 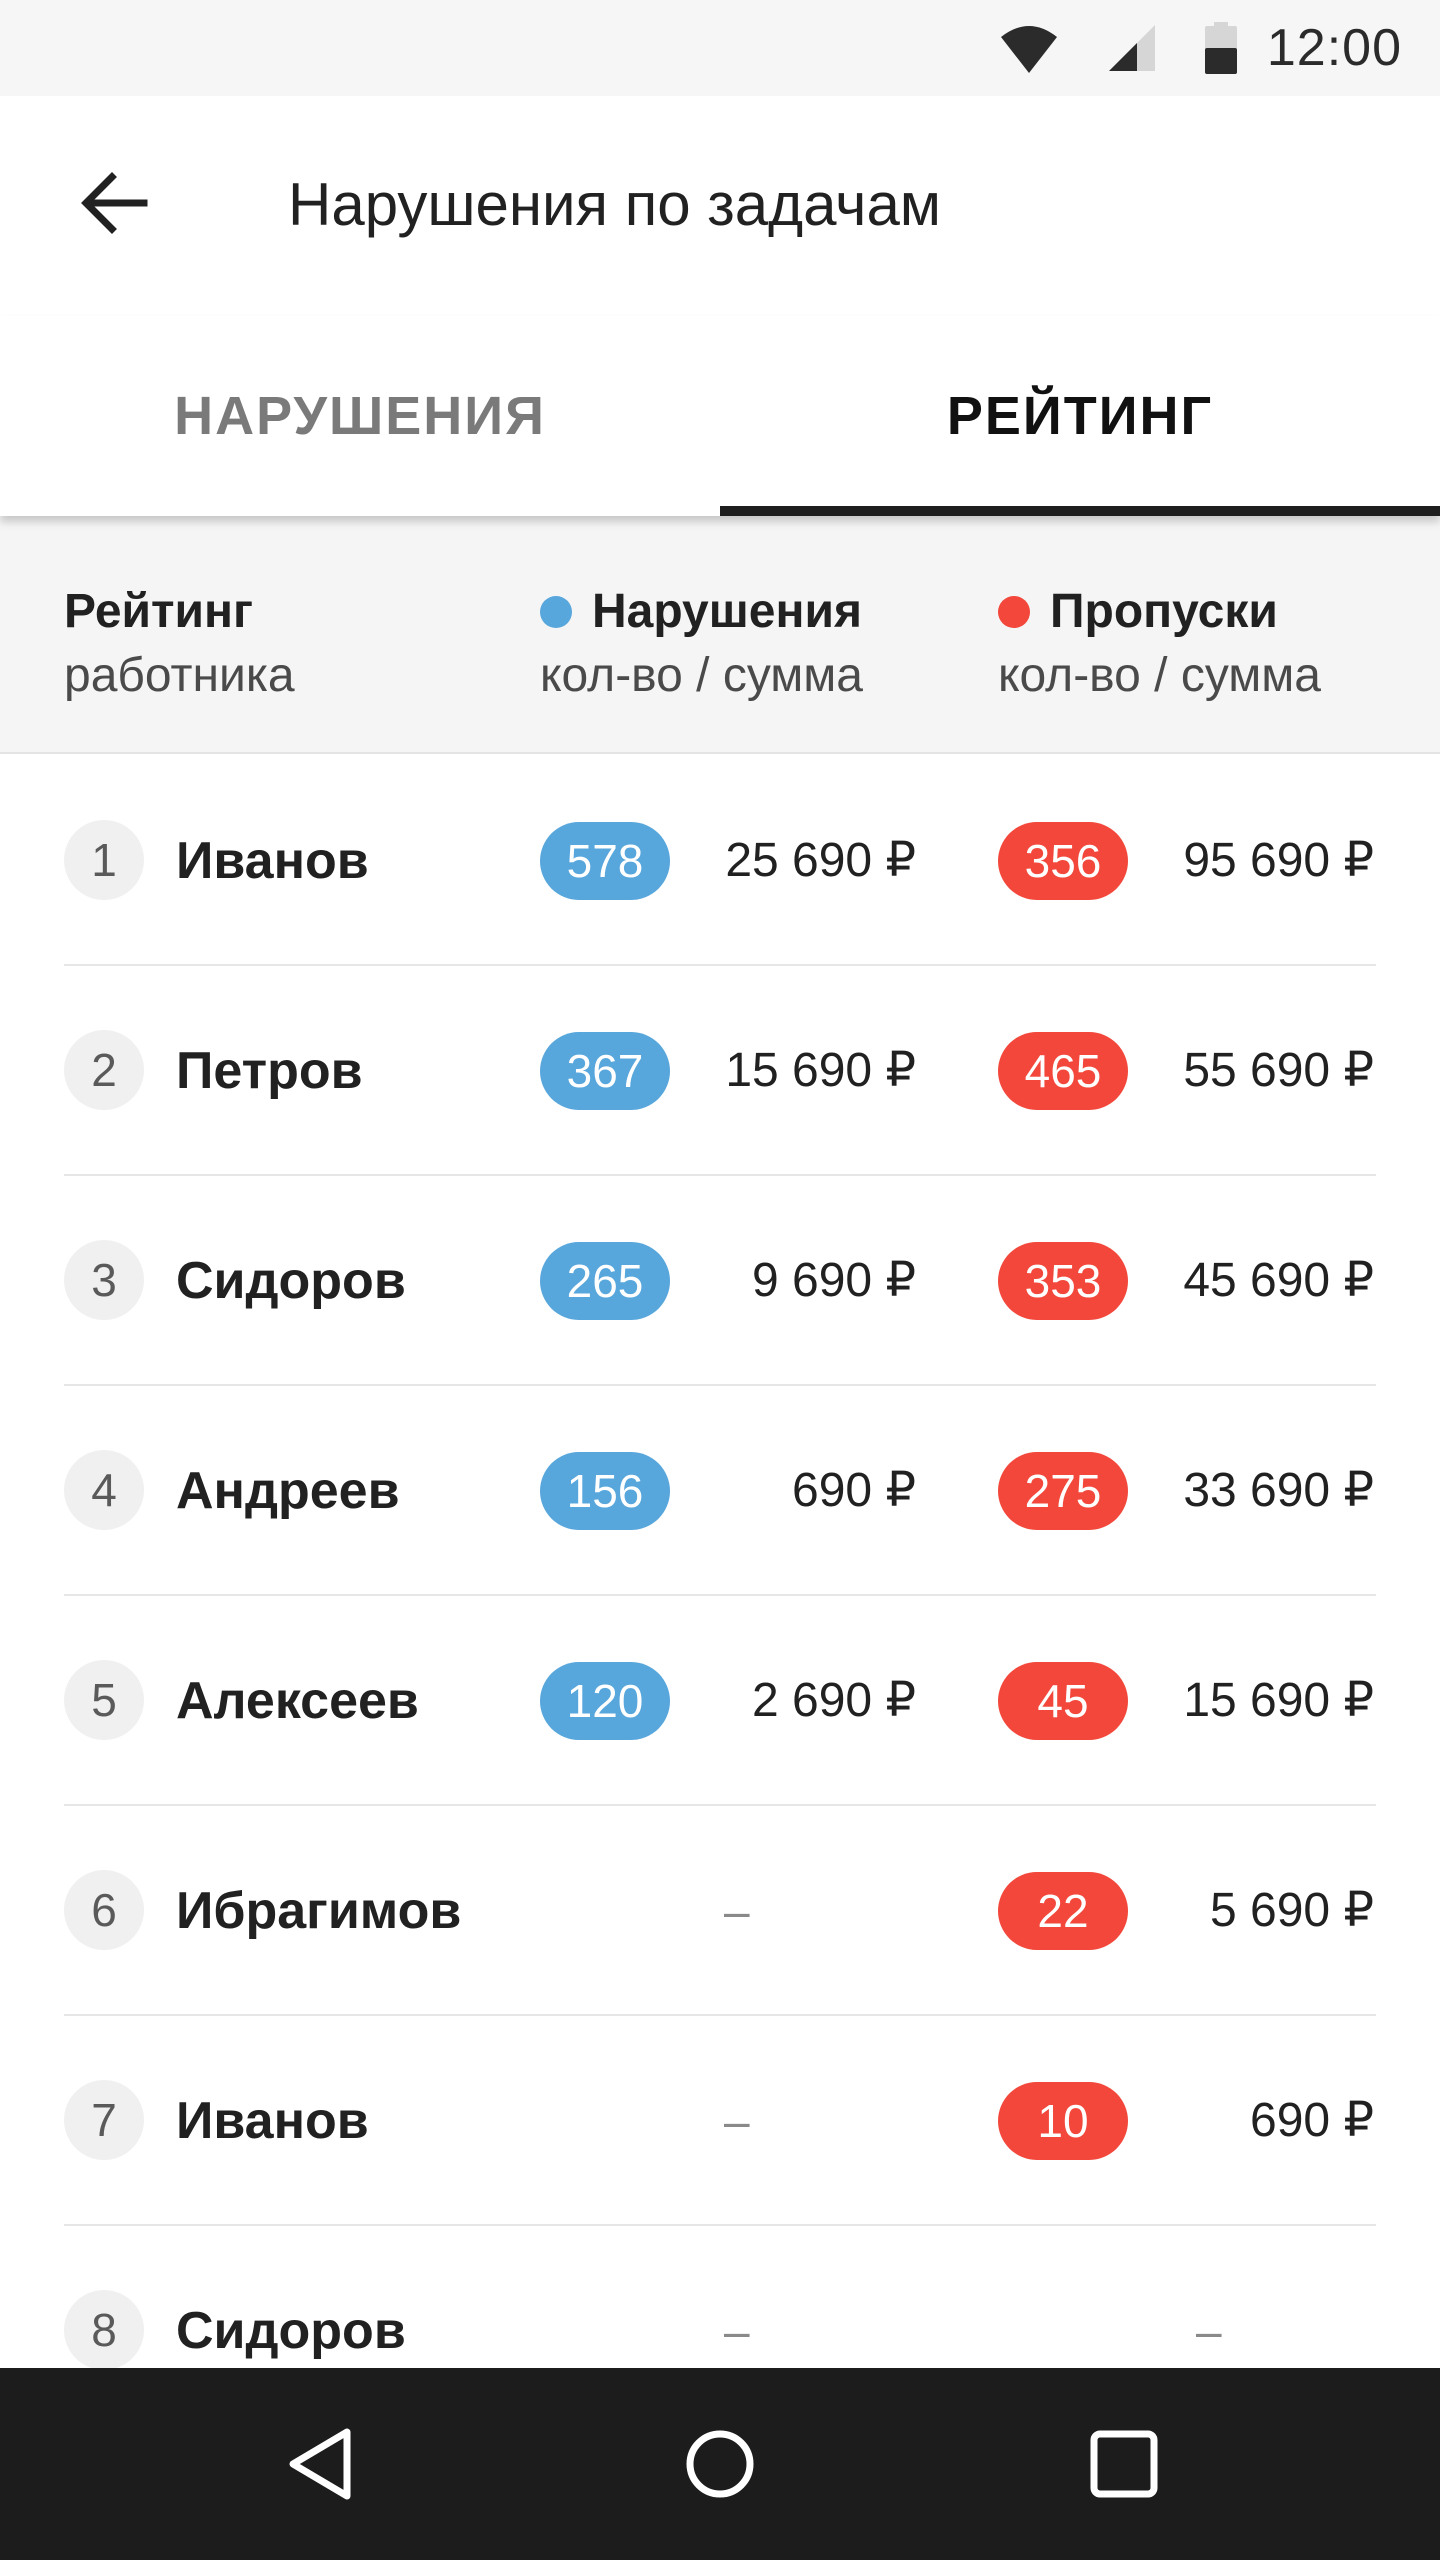 What do you see at coordinates (854, 1490) in the screenshot?
I see `violations-sum: 690 ₽` at bounding box center [854, 1490].